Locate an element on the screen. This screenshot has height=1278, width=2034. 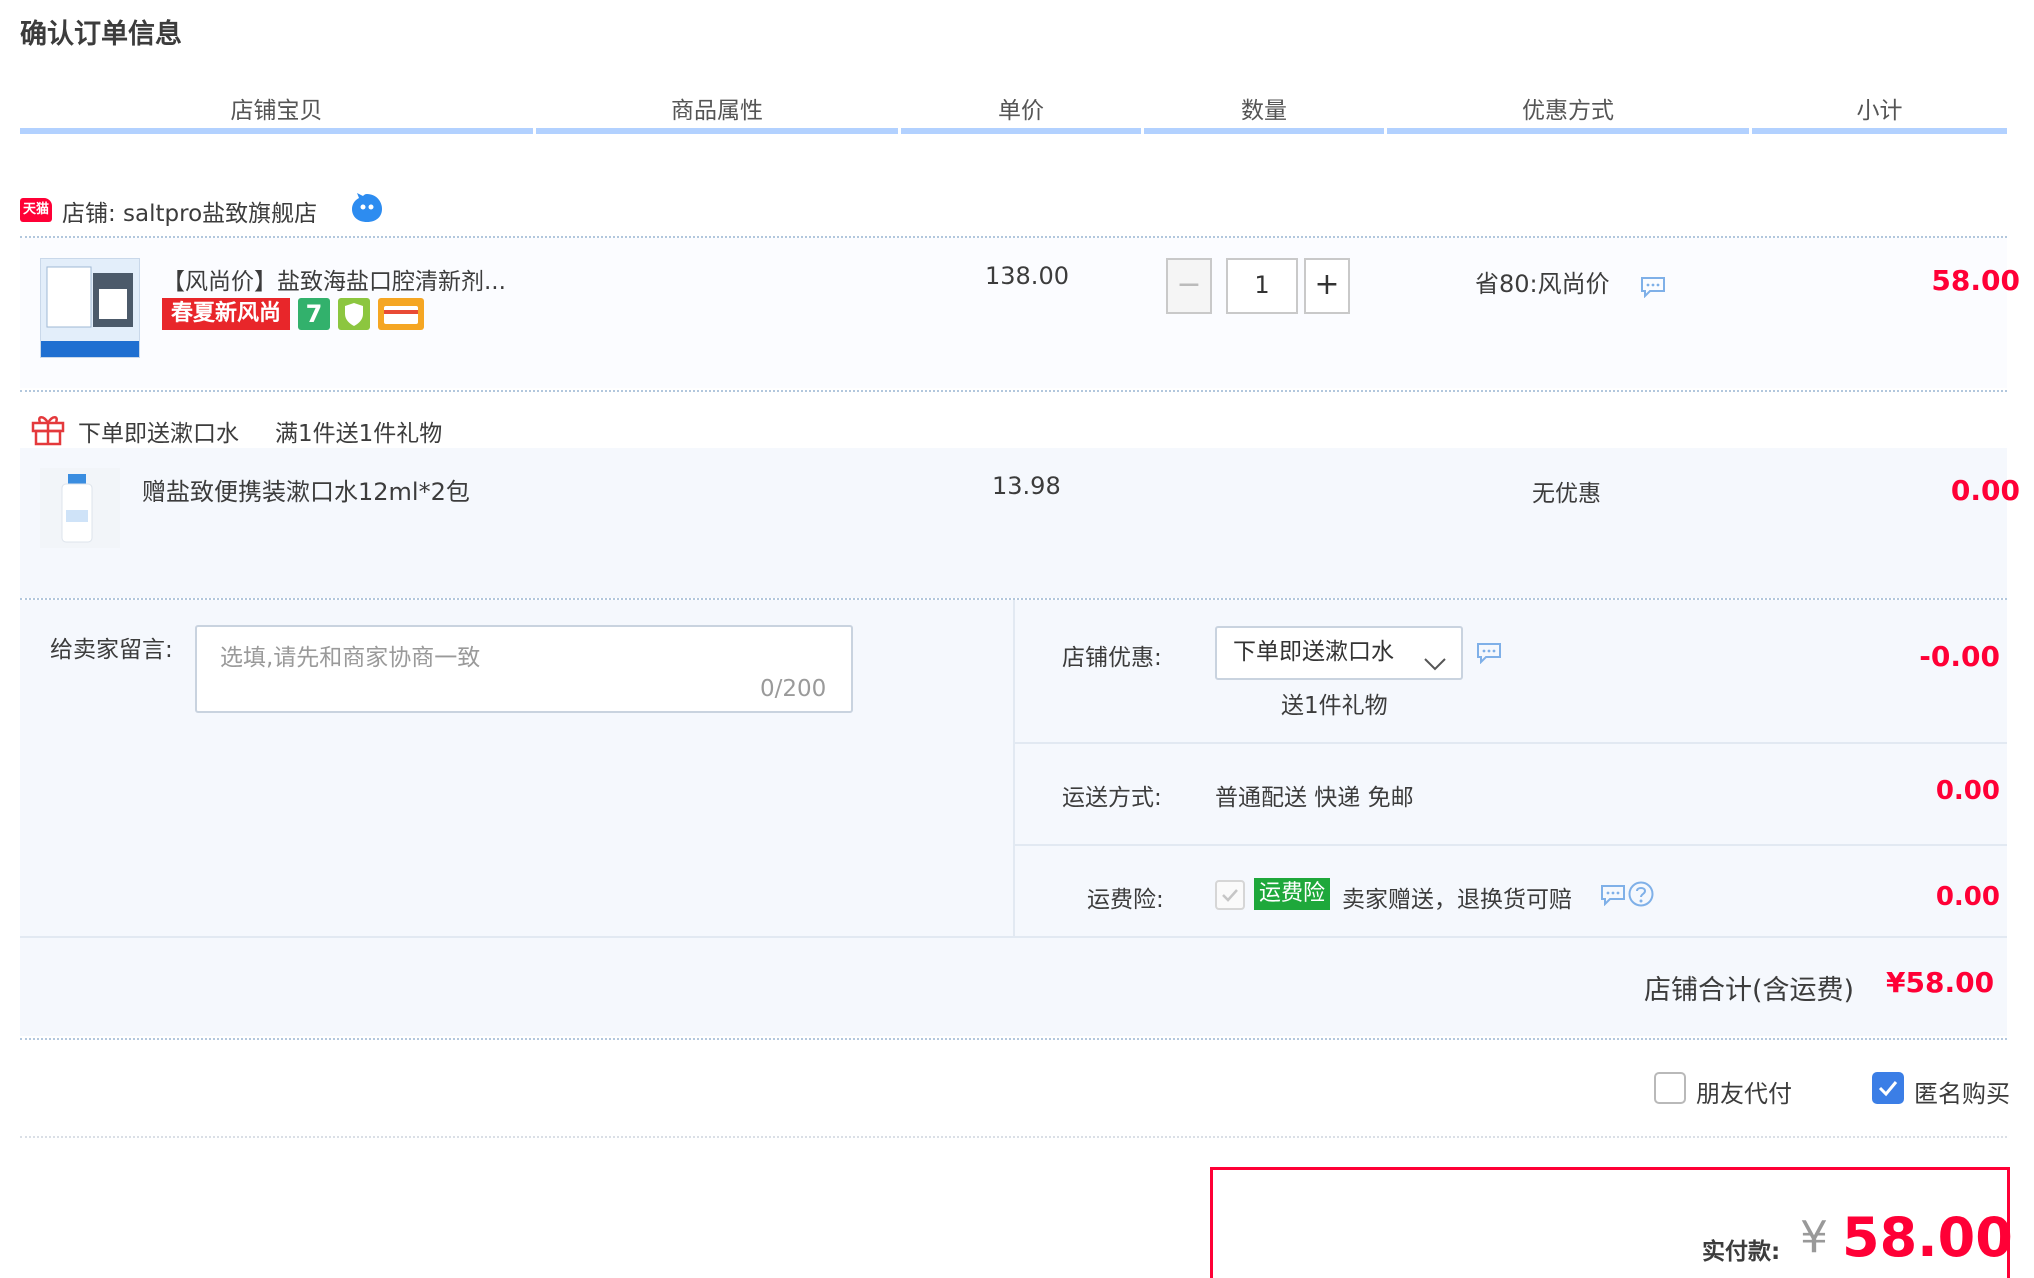
payment-amount: 58.00 is located at coordinates (1927, 1237).